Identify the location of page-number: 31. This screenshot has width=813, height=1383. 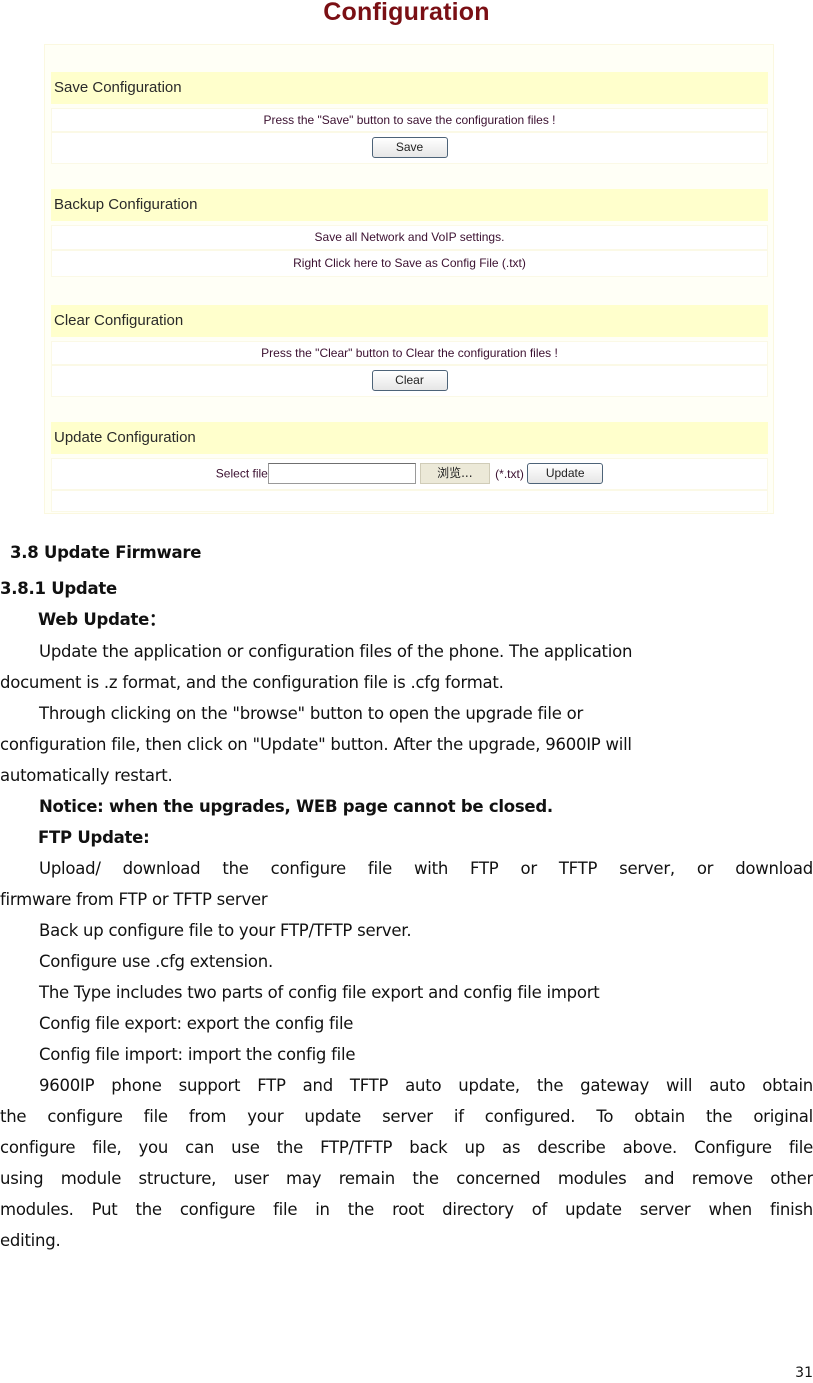
(804, 1373).